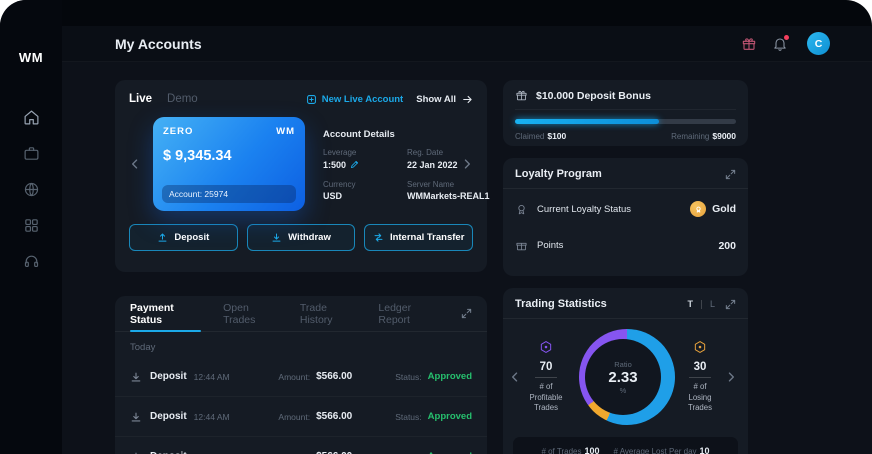 The width and height of the screenshot is (872, 454). What do you see at coordinates (546, 347) in the screenshot?
I see `hexagon-purple-icon` at bounding box center [546, 347].